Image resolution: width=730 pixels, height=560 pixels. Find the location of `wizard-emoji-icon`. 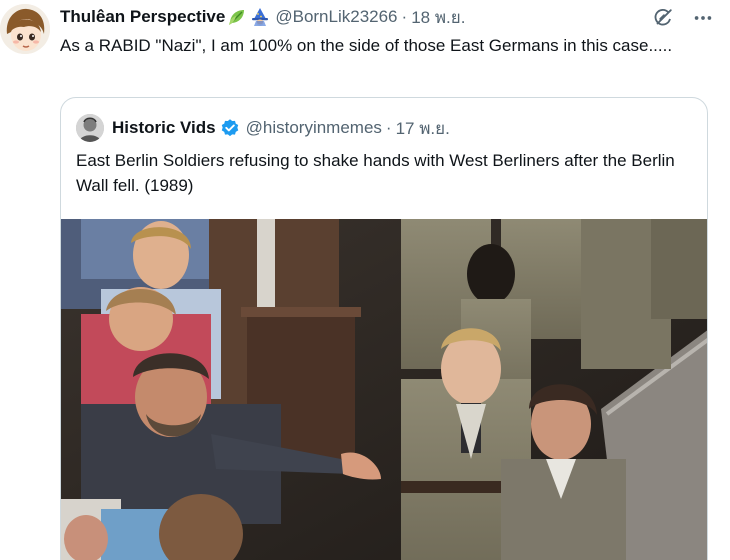

wizard-emoji-icon is located at coordinates (260, 17).